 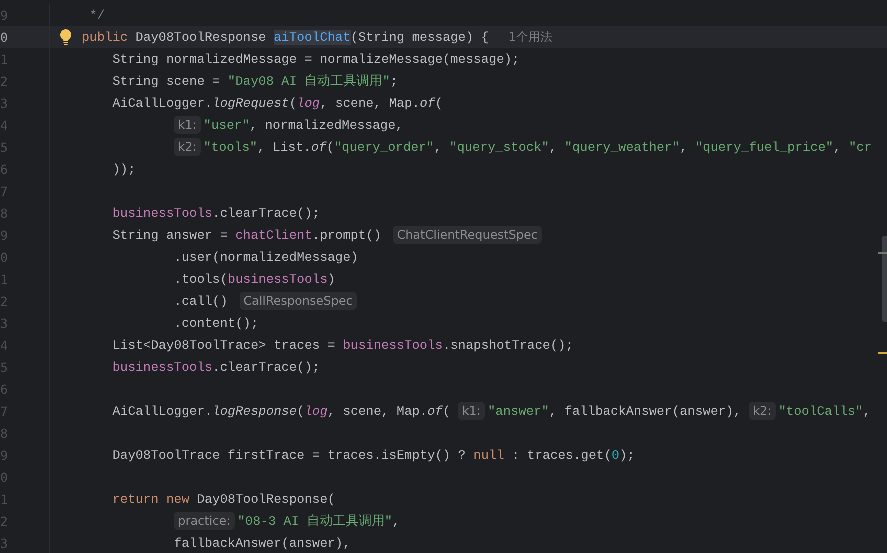 What do you see at coordinates (216, 323) in the screenshot?
I see `code-text: .content();` at bounding box center [216, 323].